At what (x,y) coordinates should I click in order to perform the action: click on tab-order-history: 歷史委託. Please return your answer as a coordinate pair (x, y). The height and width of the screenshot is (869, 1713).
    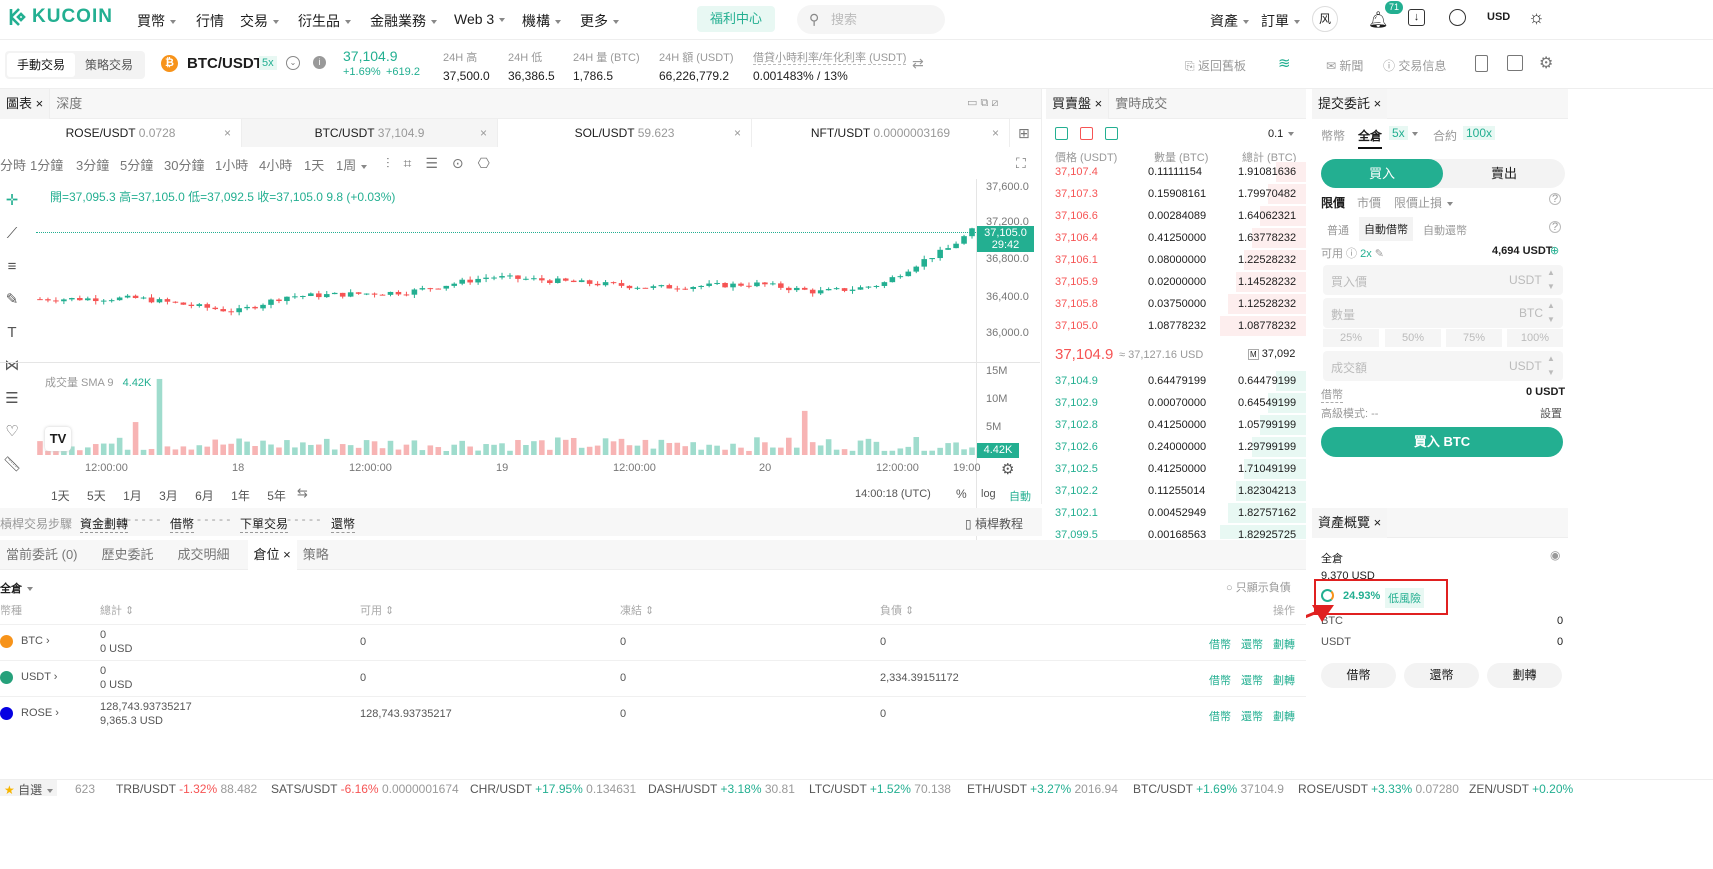
    Looking at the image, I should click on (128, 555).